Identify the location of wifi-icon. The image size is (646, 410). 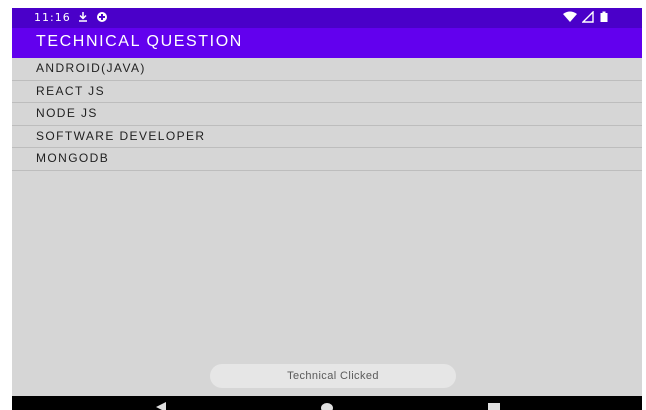
(570, 19).